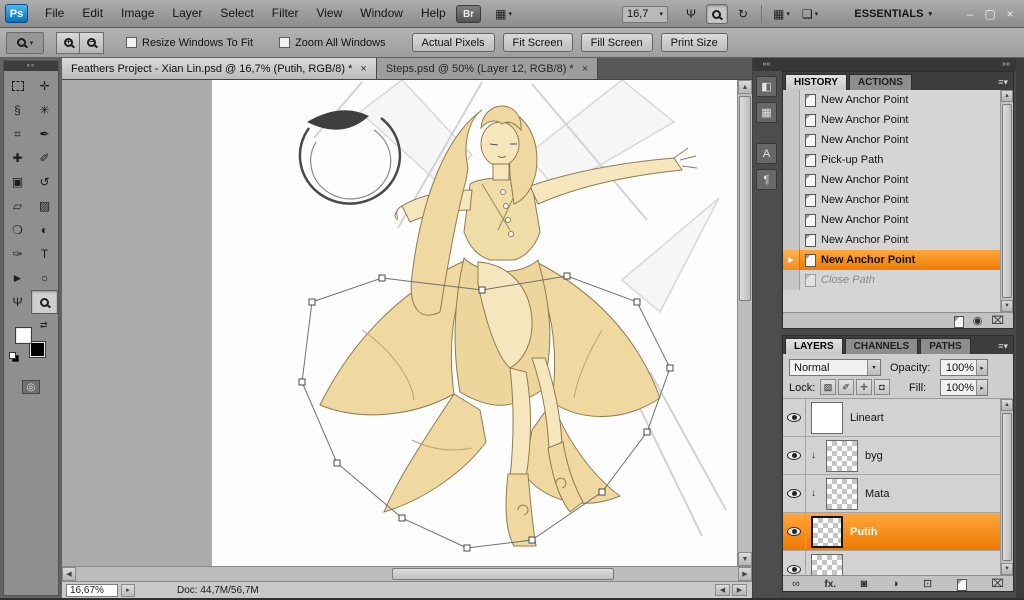  Describe the element at coordinates (44, 278) in the screenshot. I see `shape-tool: ○` at that location.